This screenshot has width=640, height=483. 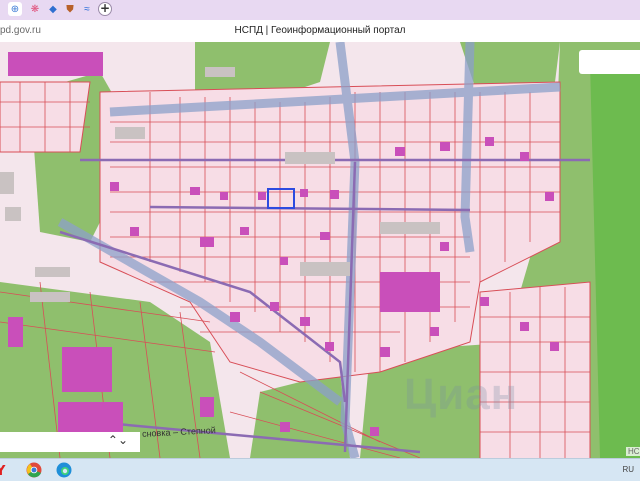 I want to click on yandex-browser-icon: Y, so click(x=5, y=470).